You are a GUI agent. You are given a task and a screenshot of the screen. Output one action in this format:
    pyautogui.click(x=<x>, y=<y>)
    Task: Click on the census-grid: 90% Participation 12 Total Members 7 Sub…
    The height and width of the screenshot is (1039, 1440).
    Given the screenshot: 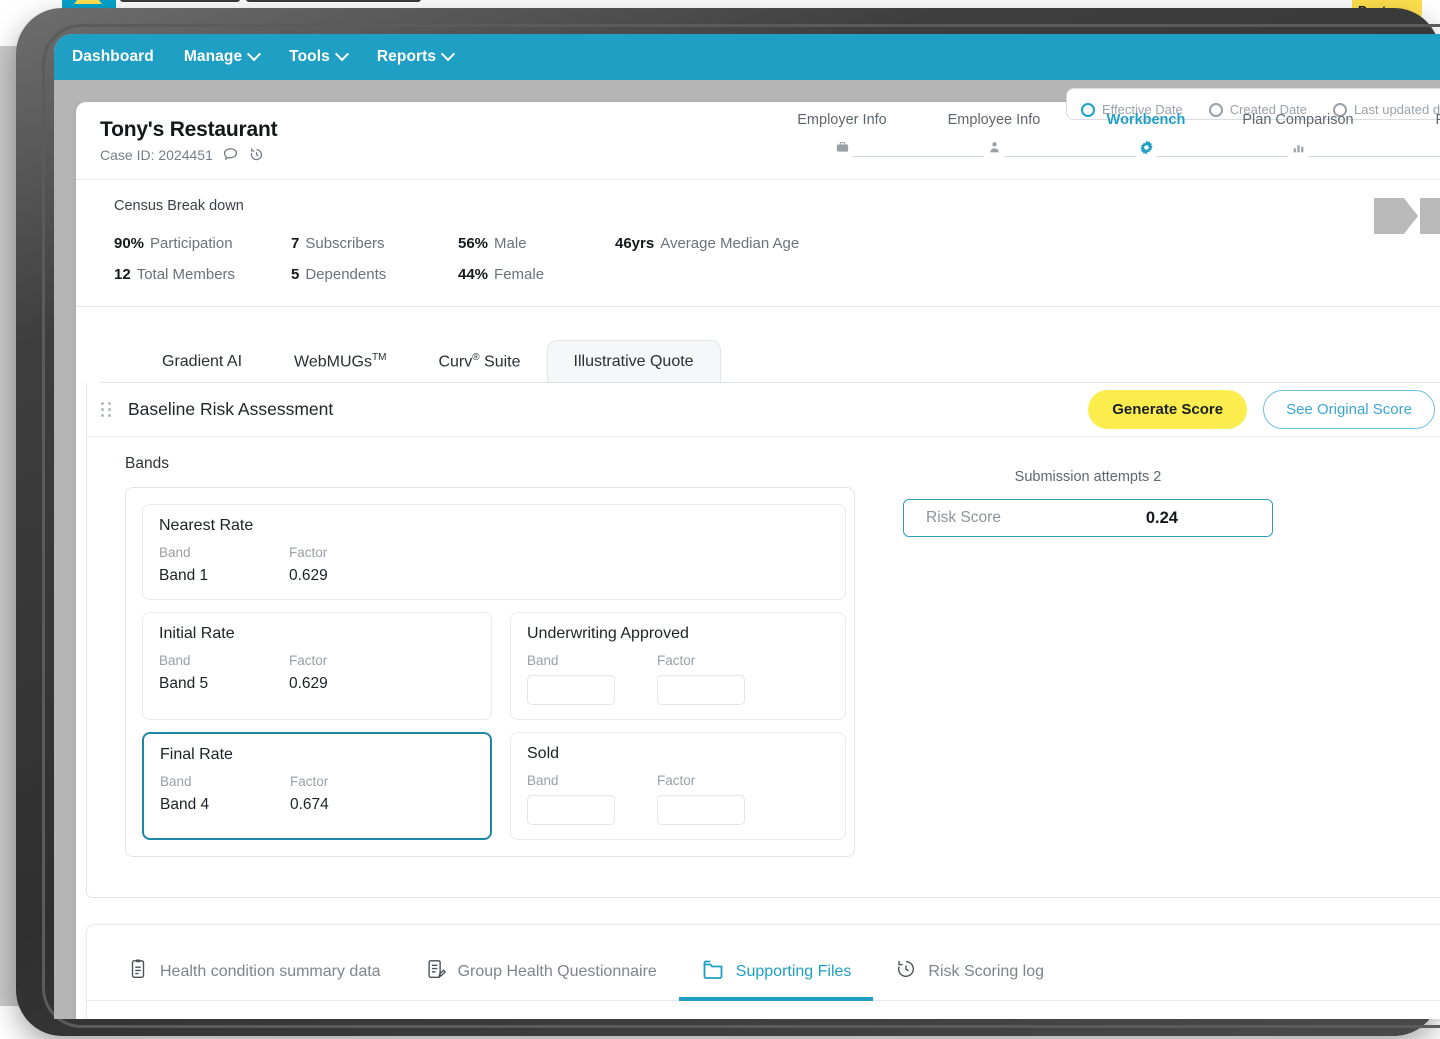 What is the action you would take?
    pyautogui.click(x=777, y=259)
    